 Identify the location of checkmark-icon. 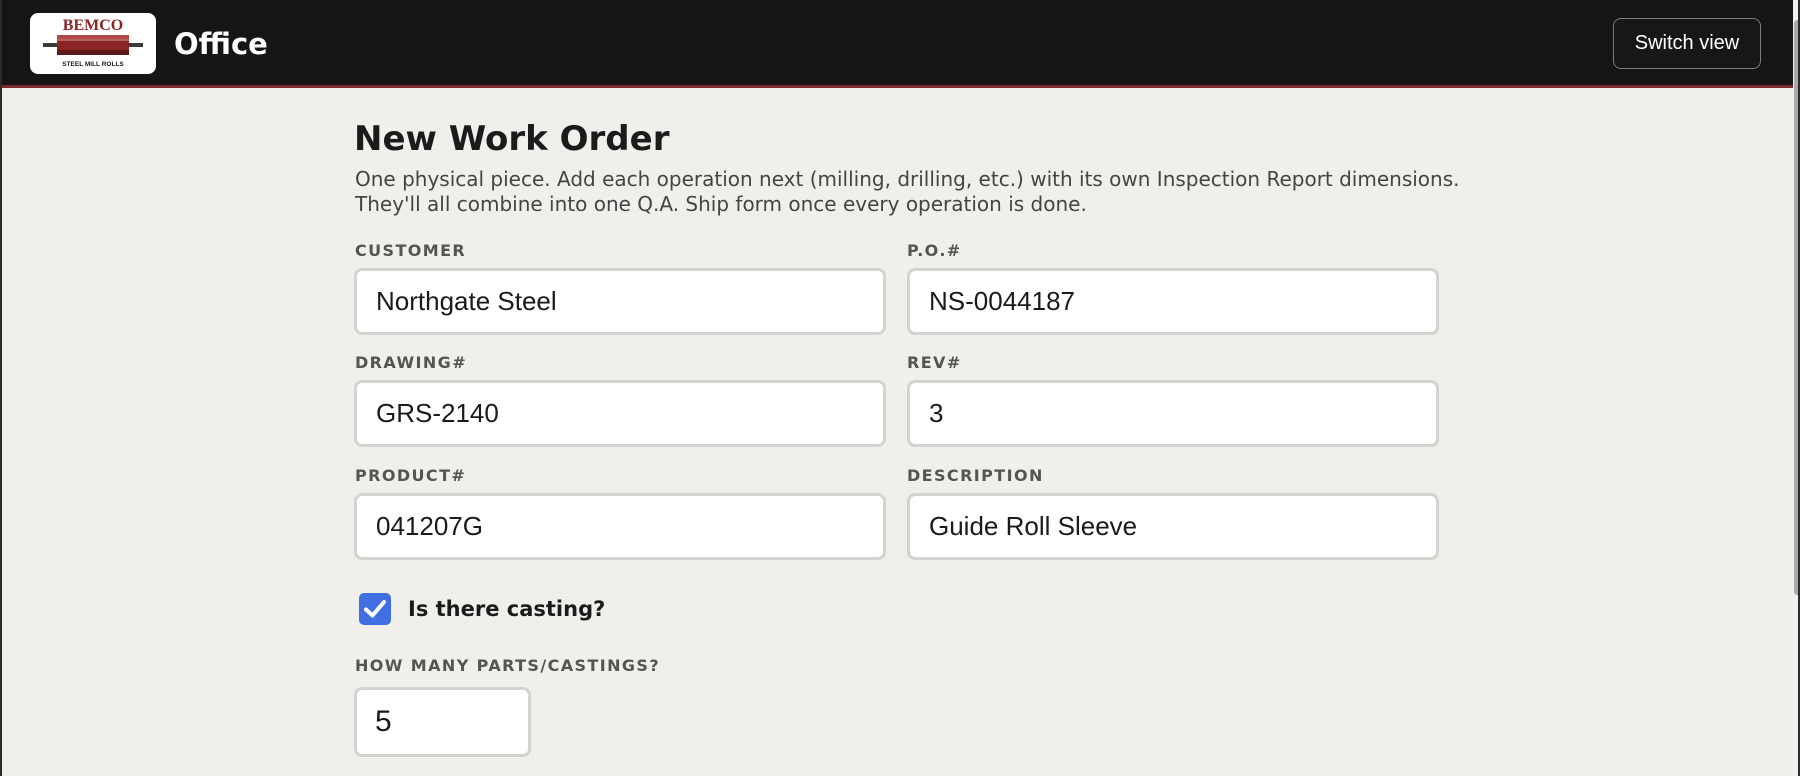
(375, 609).